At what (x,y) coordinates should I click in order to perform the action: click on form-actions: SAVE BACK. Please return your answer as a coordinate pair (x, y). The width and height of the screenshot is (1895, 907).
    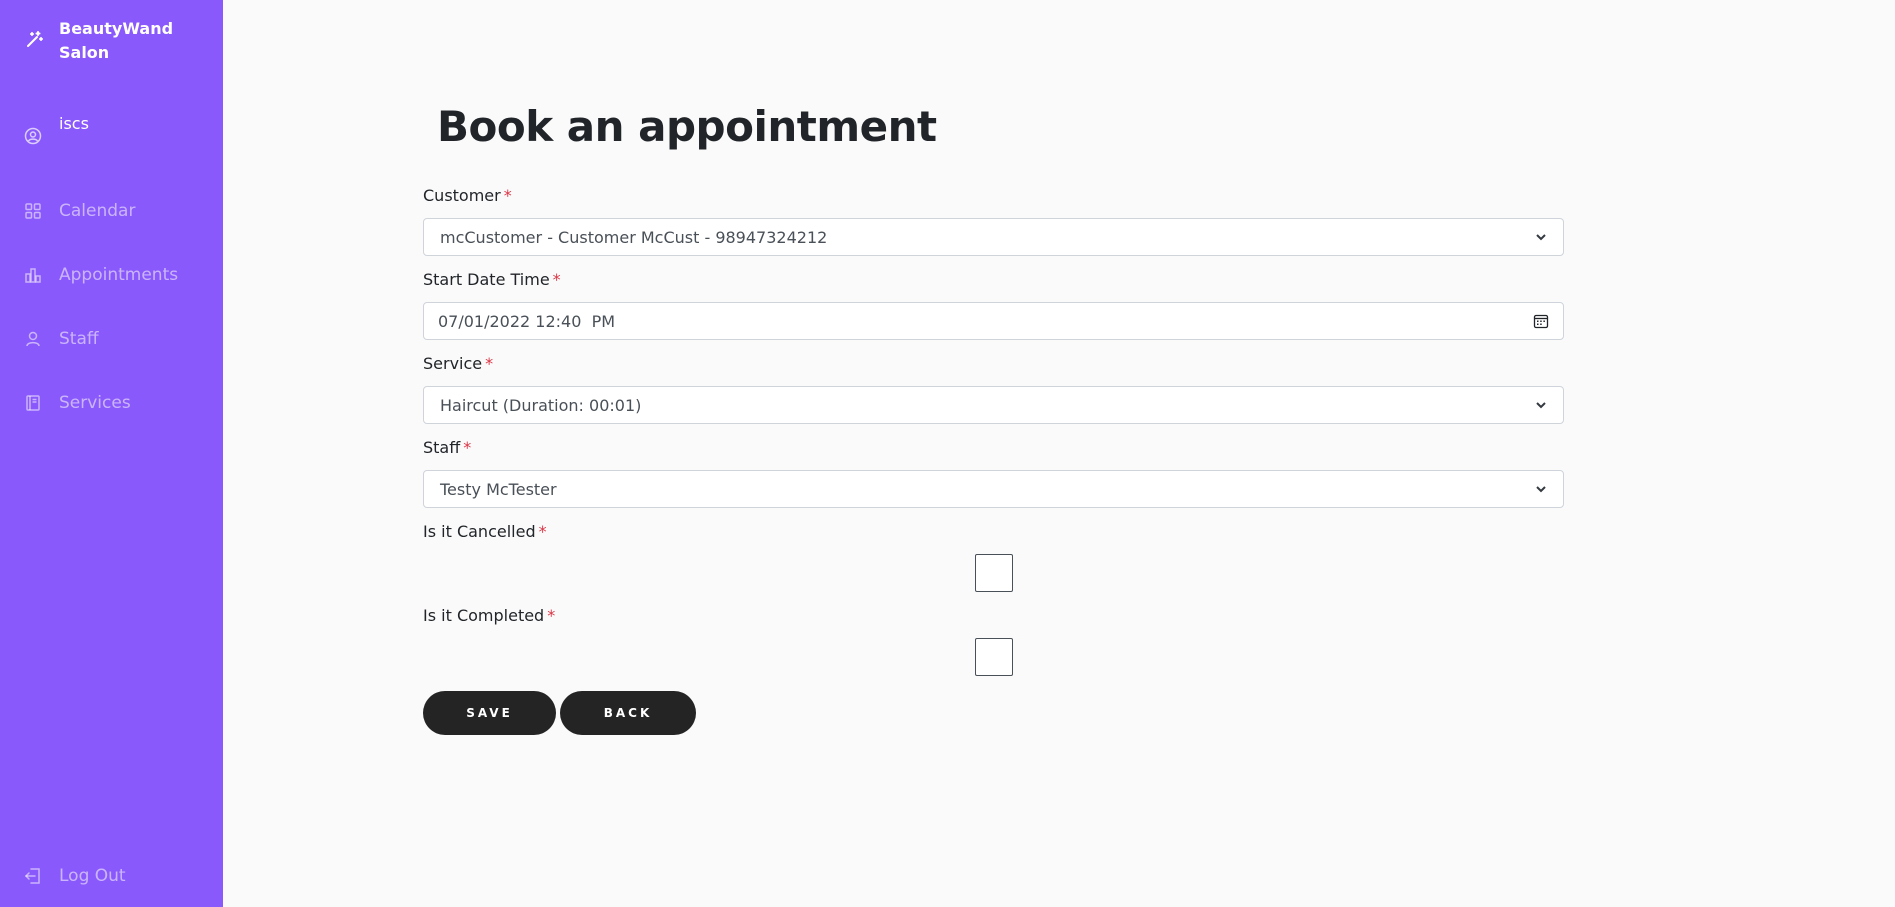
    Looking at the image, I should click on (993, 713).